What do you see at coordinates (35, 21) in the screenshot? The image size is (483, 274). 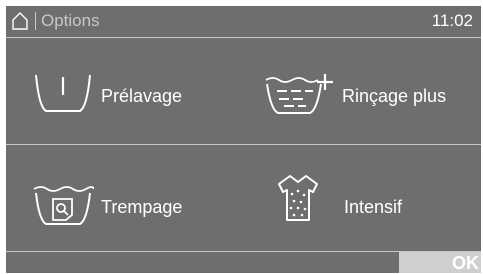 I see `title-separator` at bounding box center [35, 21].